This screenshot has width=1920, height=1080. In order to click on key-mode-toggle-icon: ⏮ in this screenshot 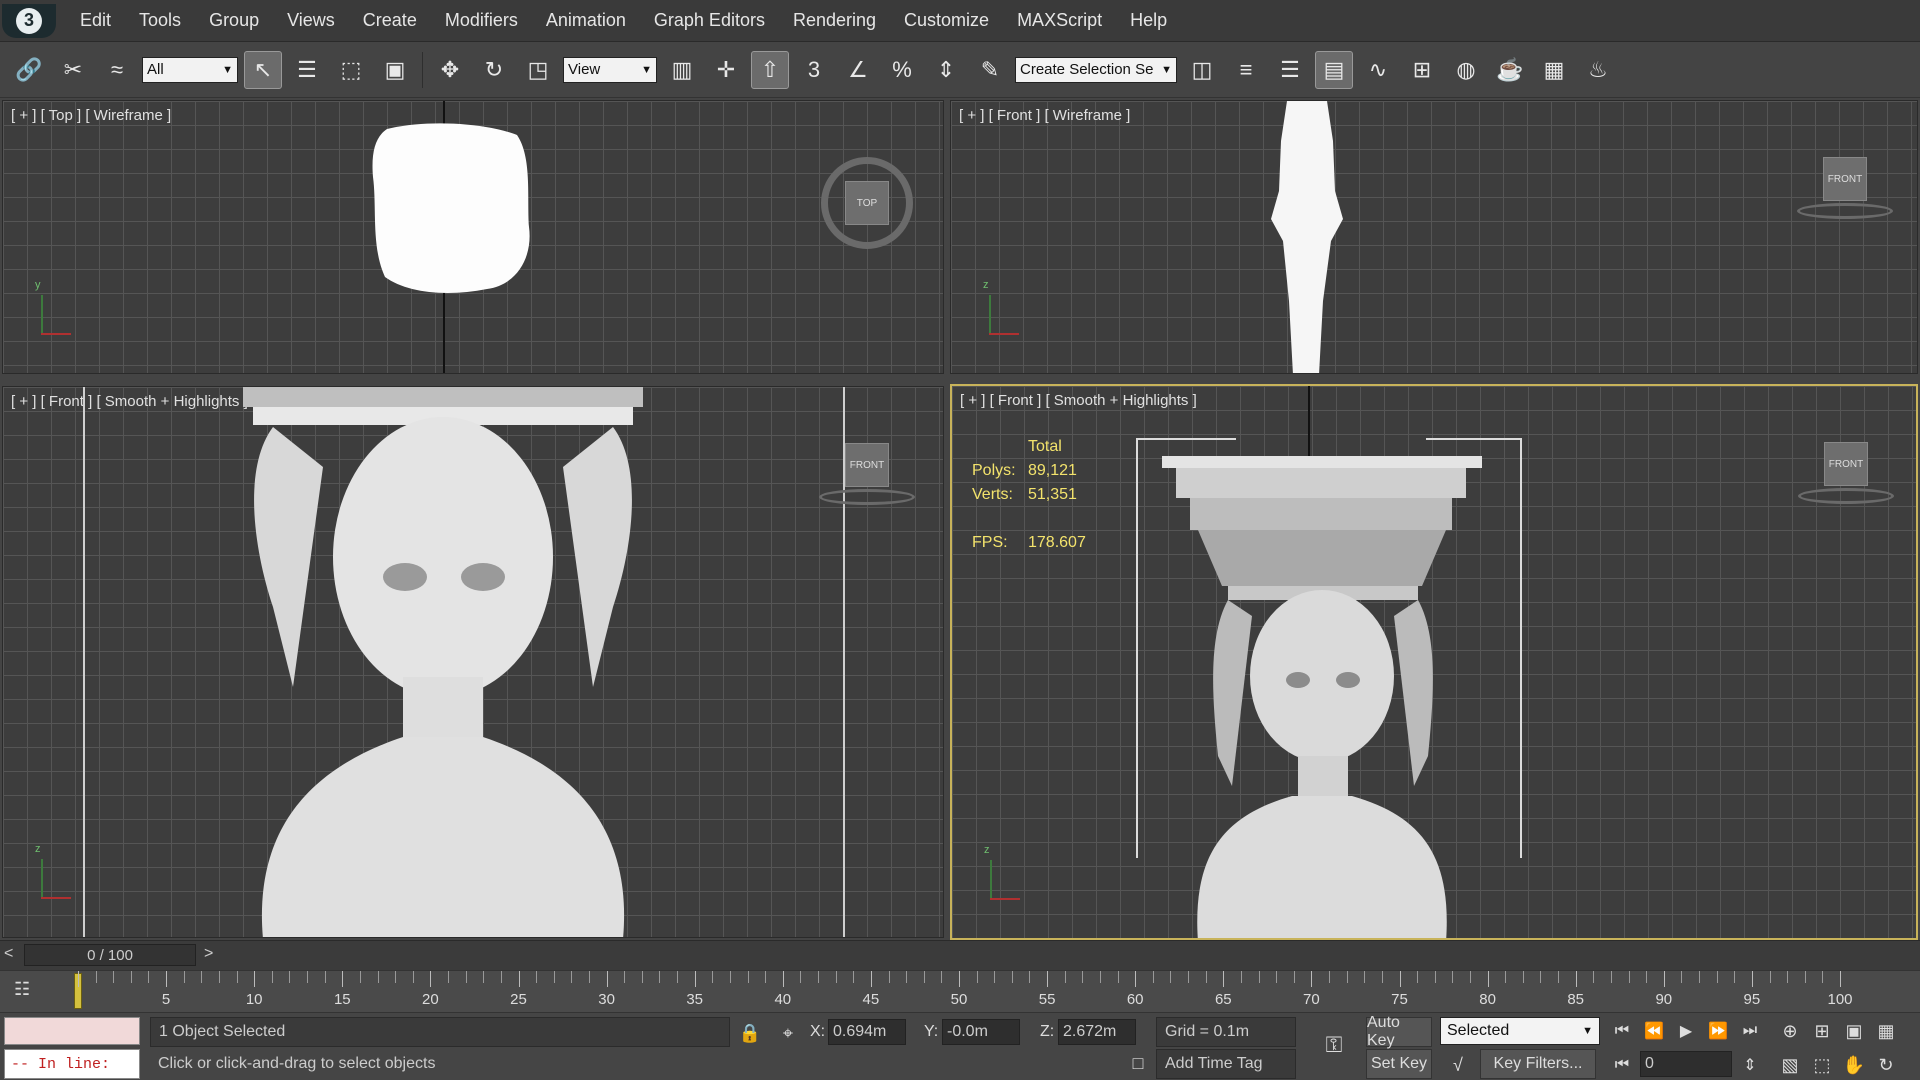, I will do `click(1622, 1065)`.